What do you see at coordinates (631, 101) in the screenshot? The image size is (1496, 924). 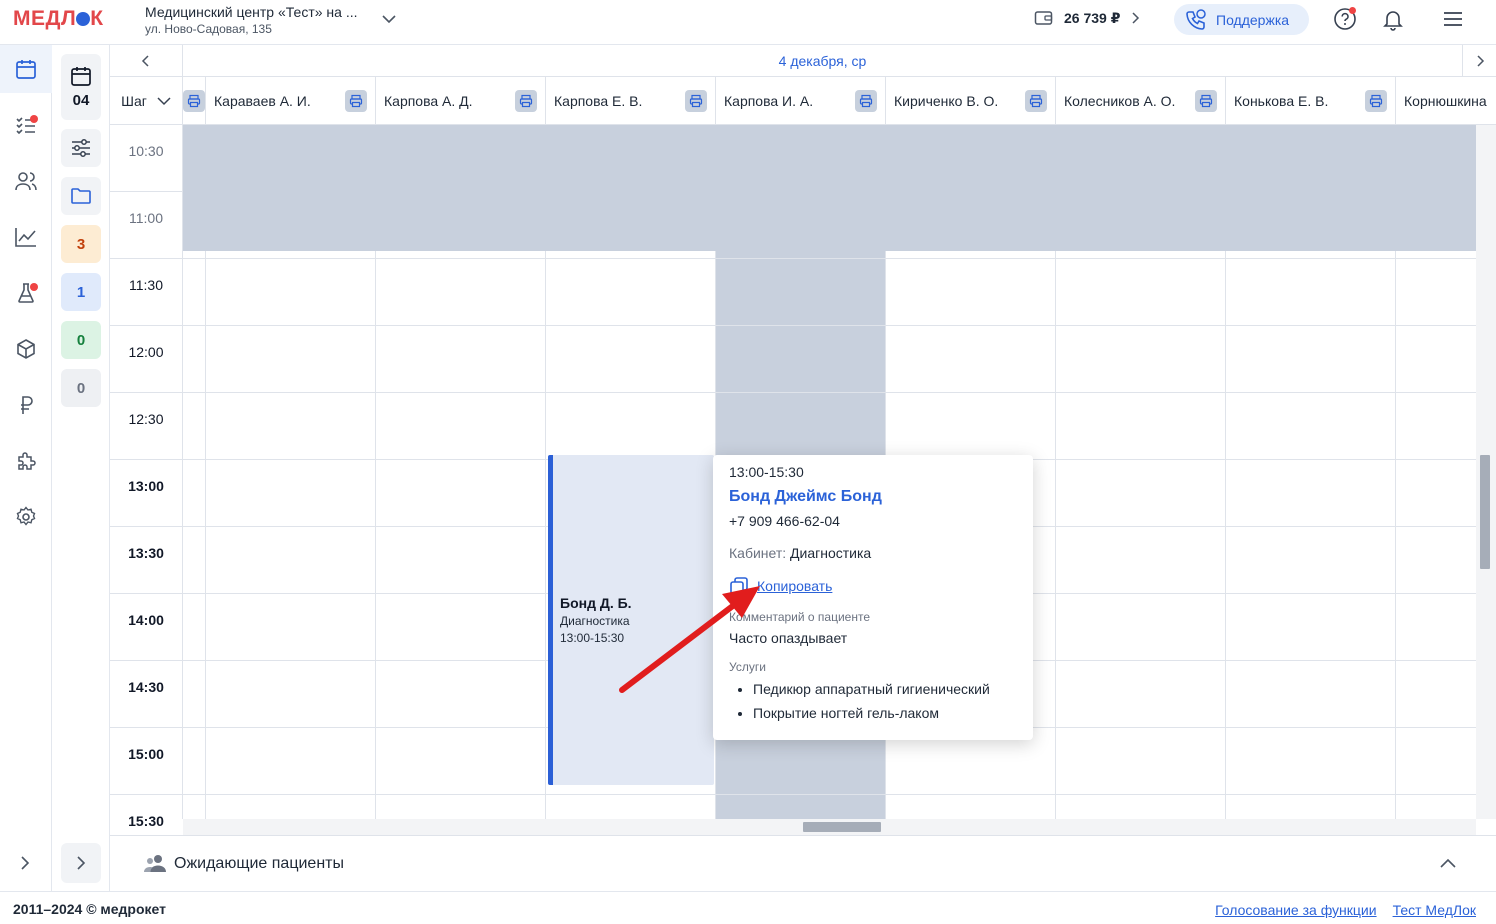 I see `doctor-column-header: Карпова Е. В.` at bounding box center [631, 101].